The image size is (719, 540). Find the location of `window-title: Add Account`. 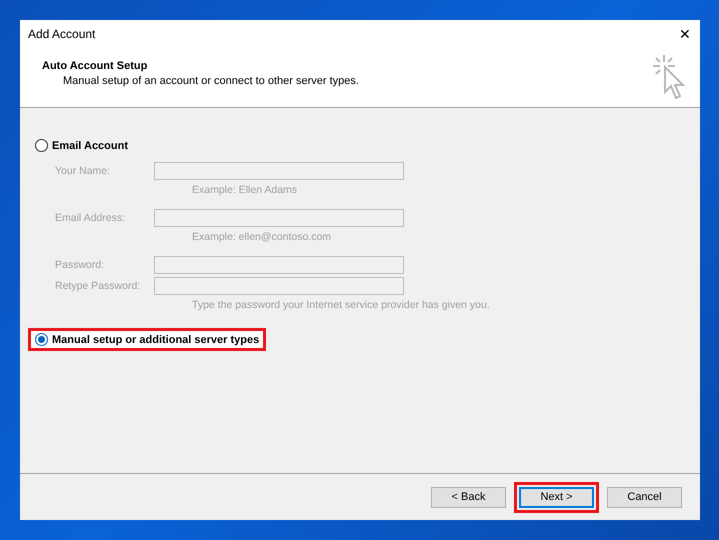

window-title: Add Account is located at coordinates (62, 34).